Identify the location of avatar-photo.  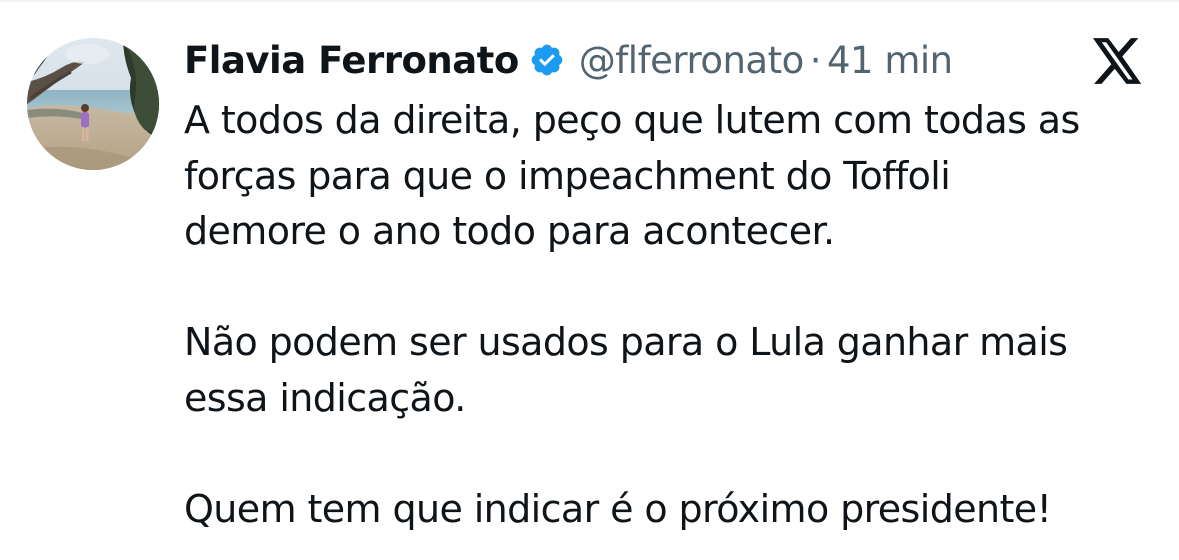
(93, 104).